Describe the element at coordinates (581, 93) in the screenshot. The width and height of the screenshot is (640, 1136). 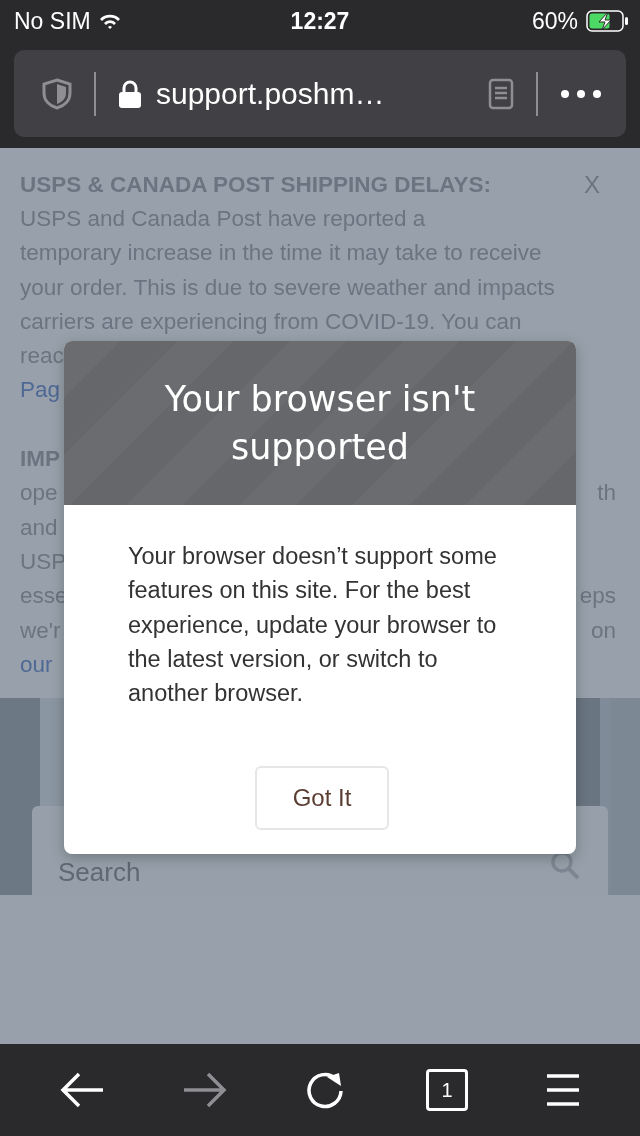
I see `more-icon` at that location.